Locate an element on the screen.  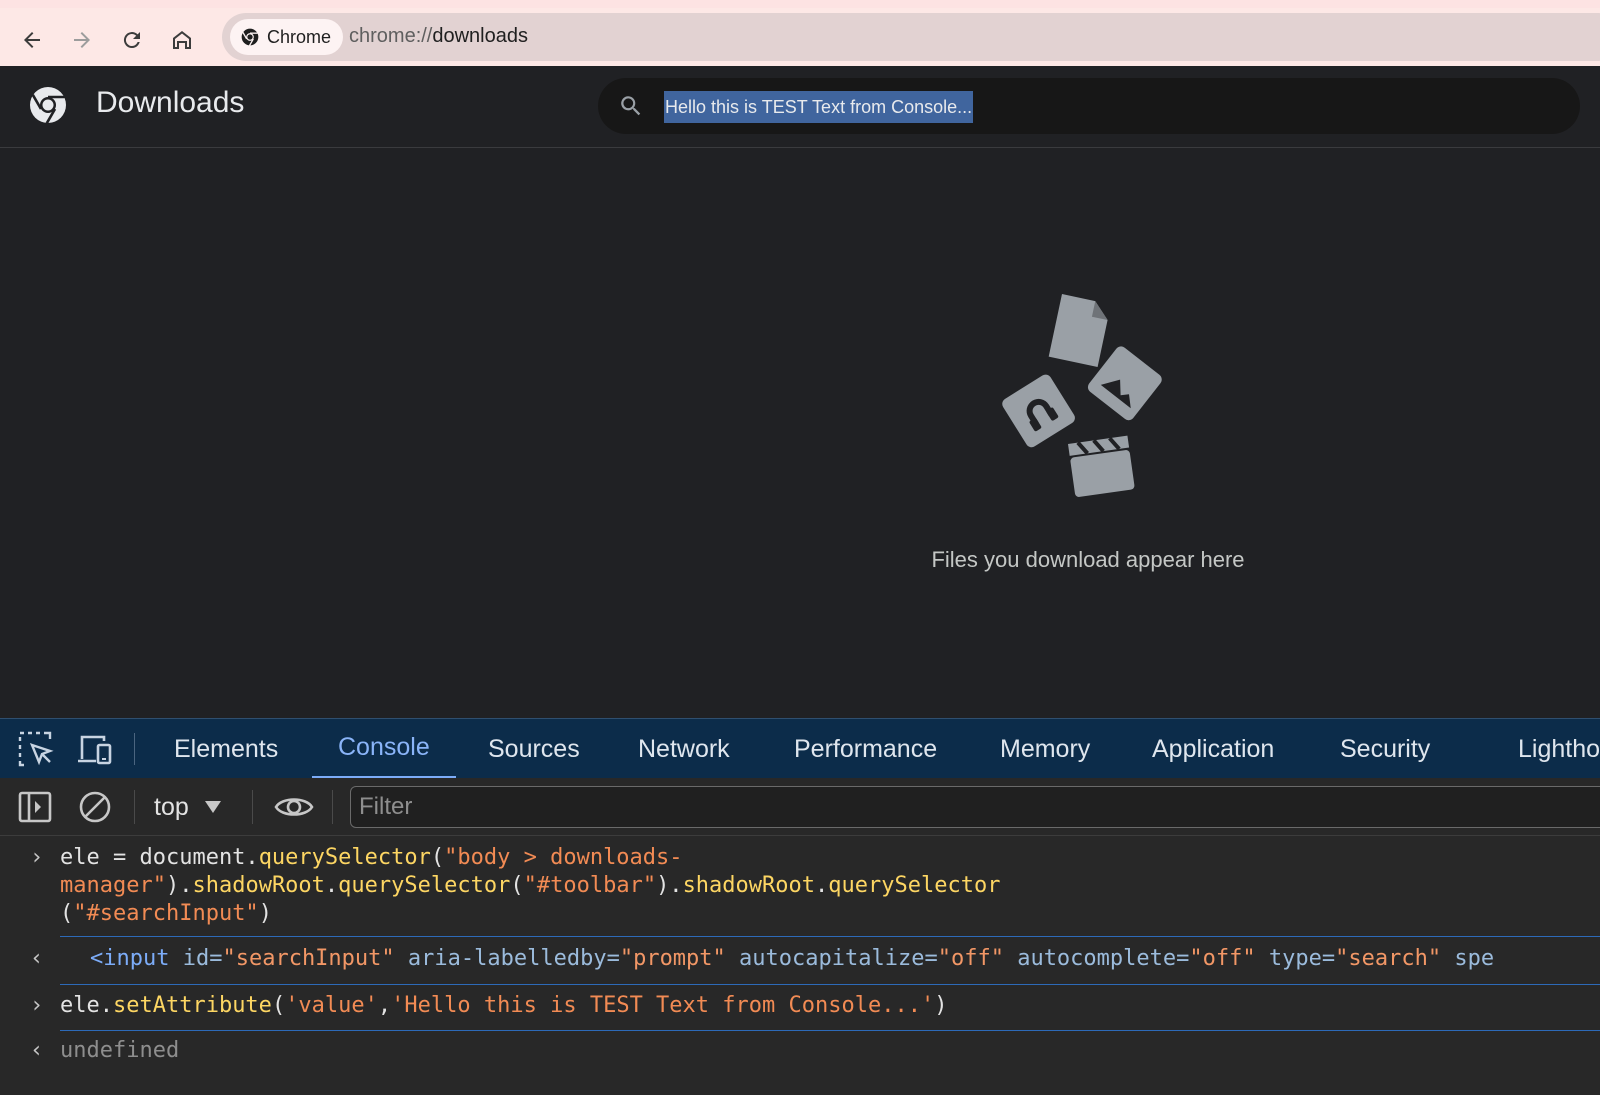
reload-icon is located at coordinates (131, 40).